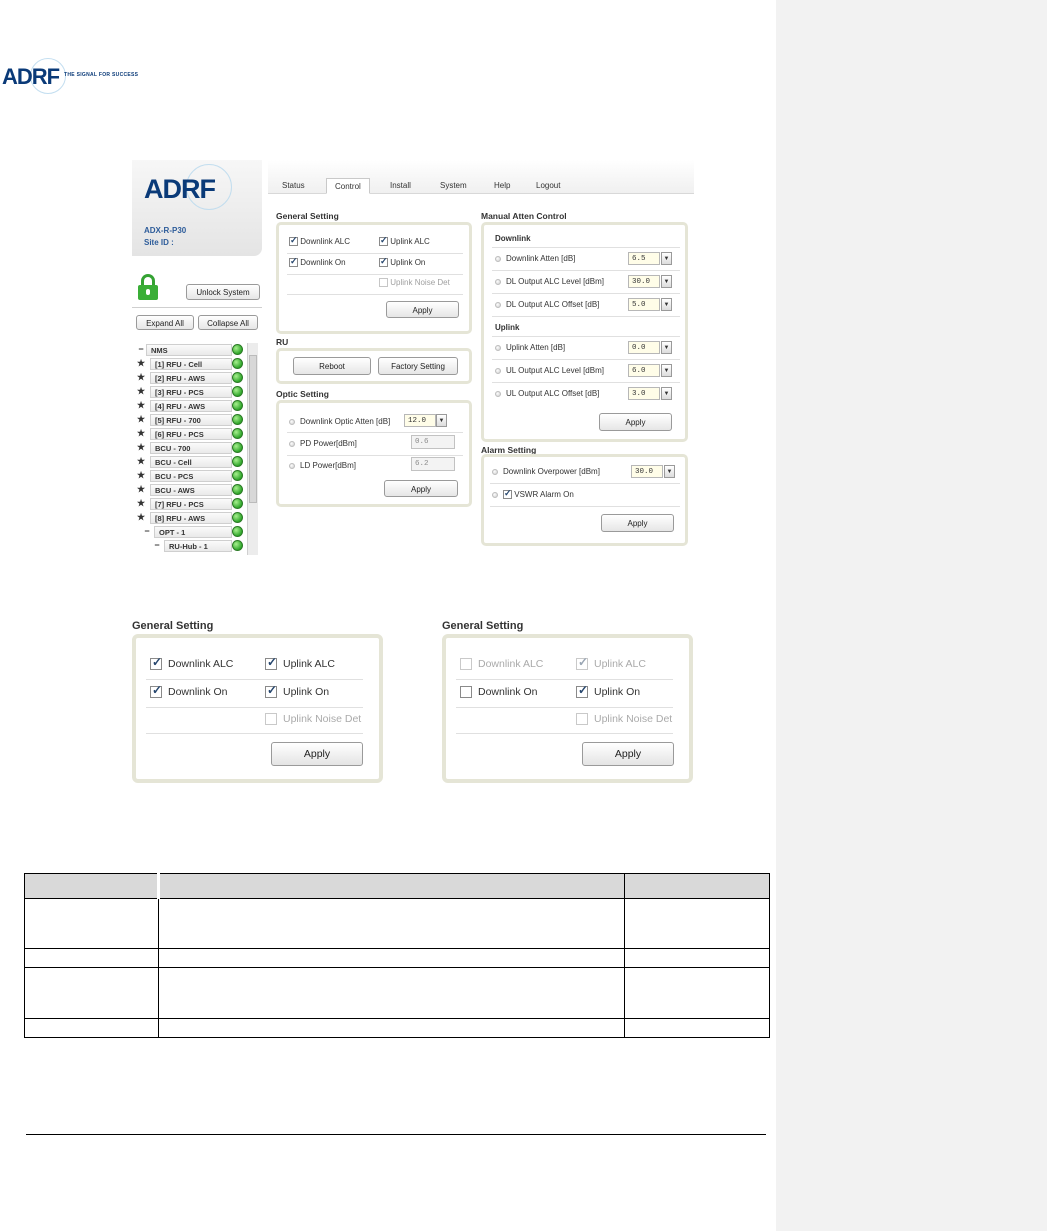  I want to click on ul-atten-select: 0.0, so click(644, 347).